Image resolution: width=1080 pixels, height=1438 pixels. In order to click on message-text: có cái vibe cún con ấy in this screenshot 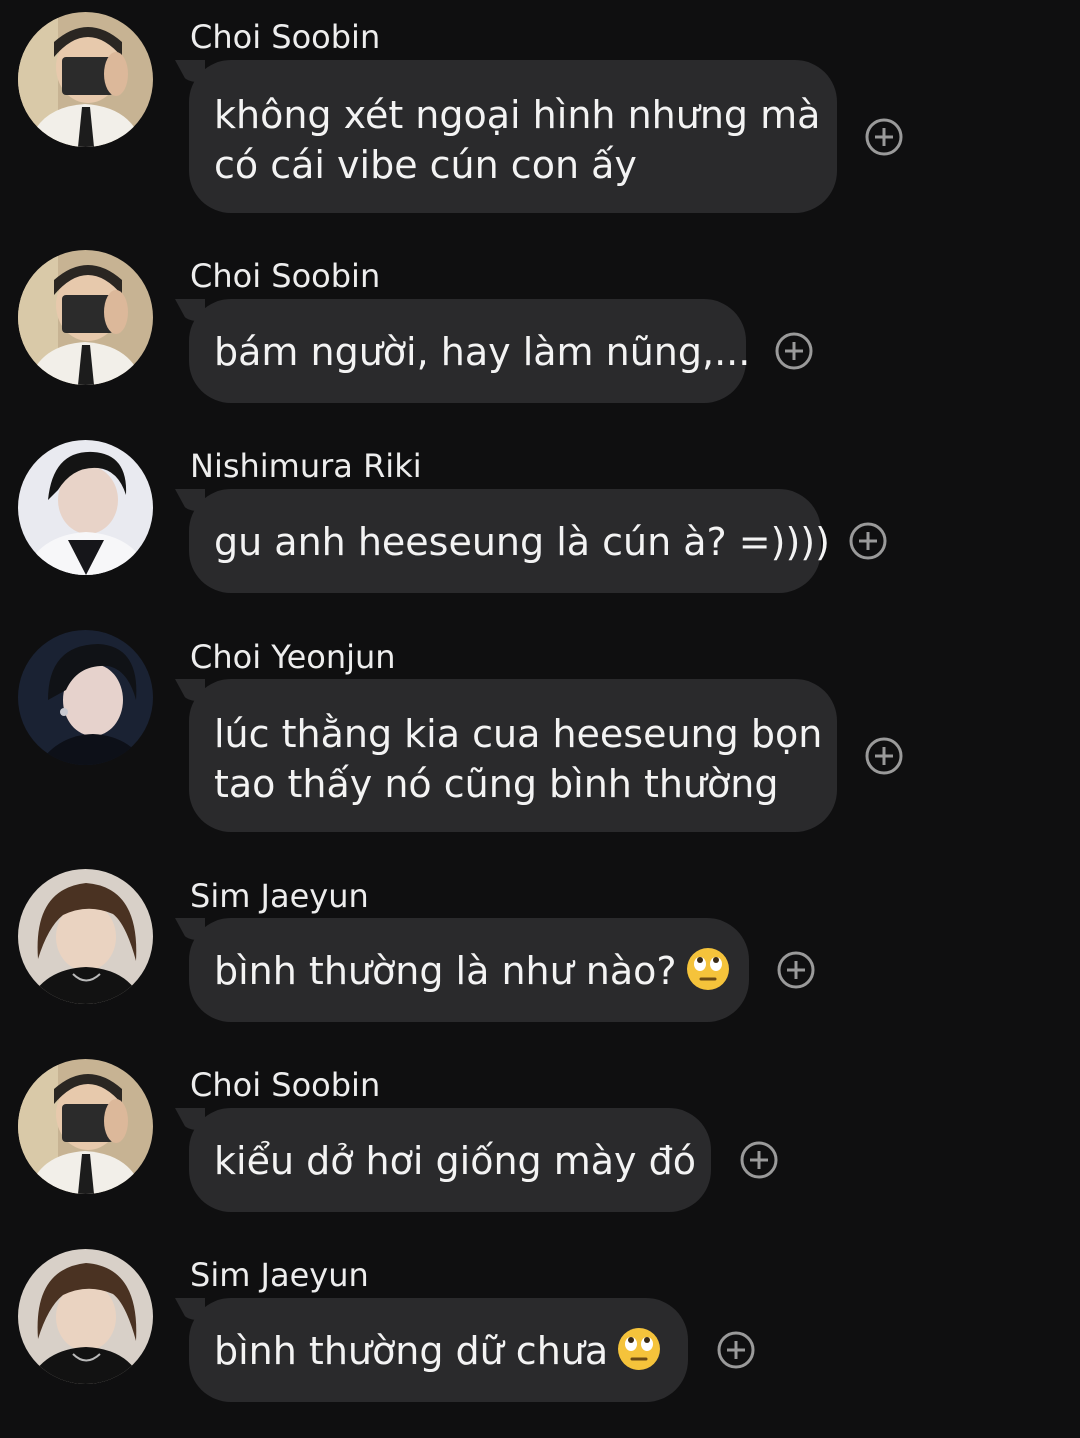, I will do `click(425, 165)`.